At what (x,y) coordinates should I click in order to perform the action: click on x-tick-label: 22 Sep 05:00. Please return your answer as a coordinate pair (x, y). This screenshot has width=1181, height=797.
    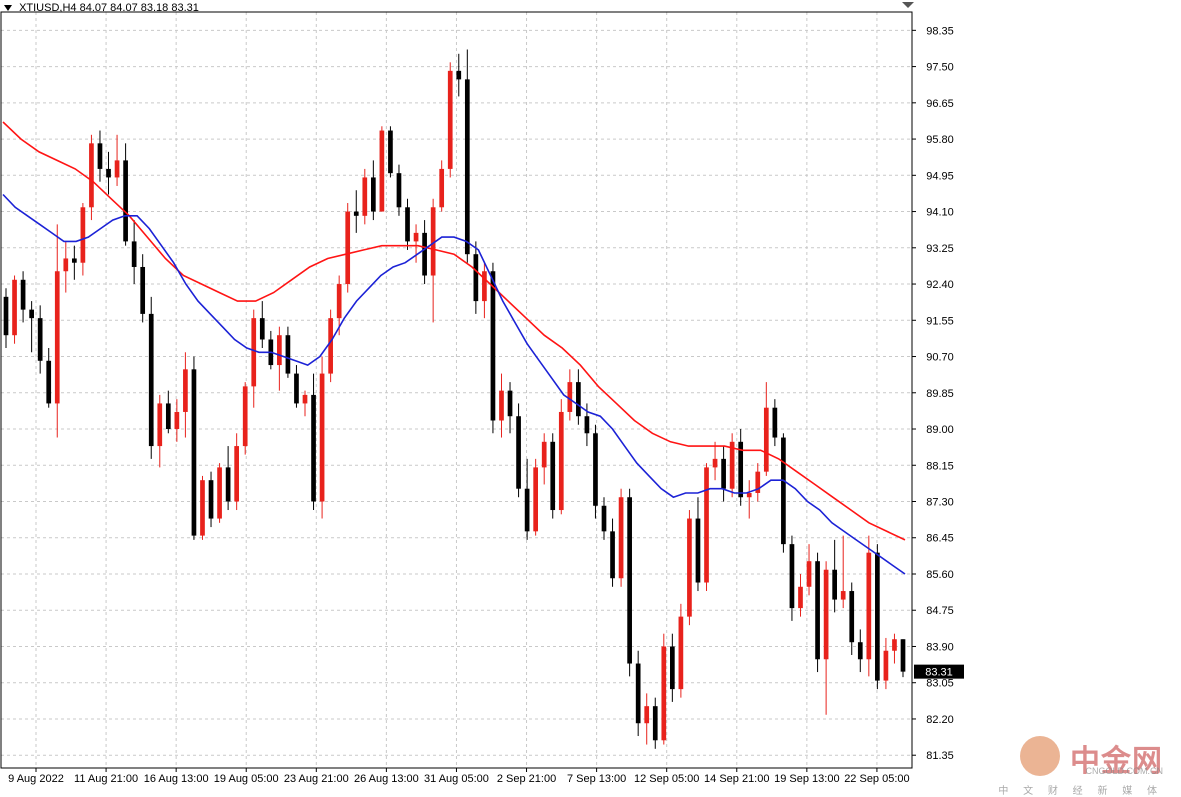
    Looking at the image, I should click on (876, 779).